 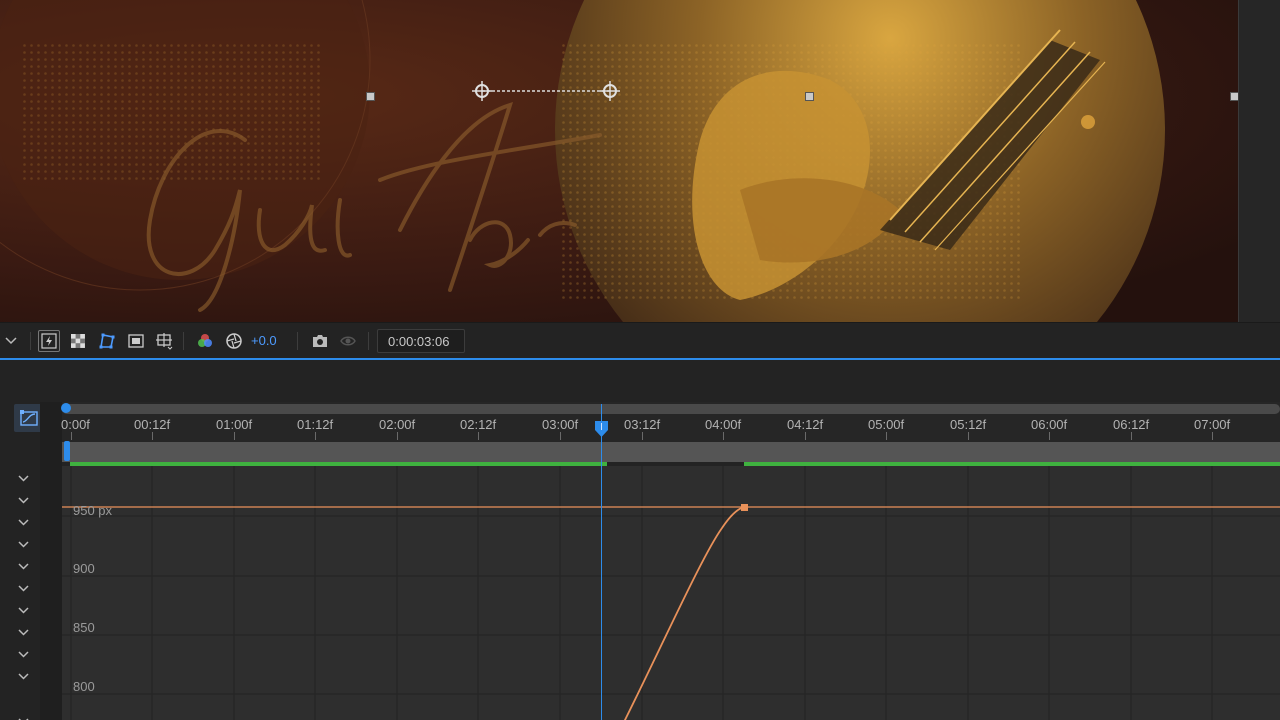 What do you see at coordinates (84, 686) in the screenshot?
I see `graph-value-label: 800` at bounding box center [84, 686].